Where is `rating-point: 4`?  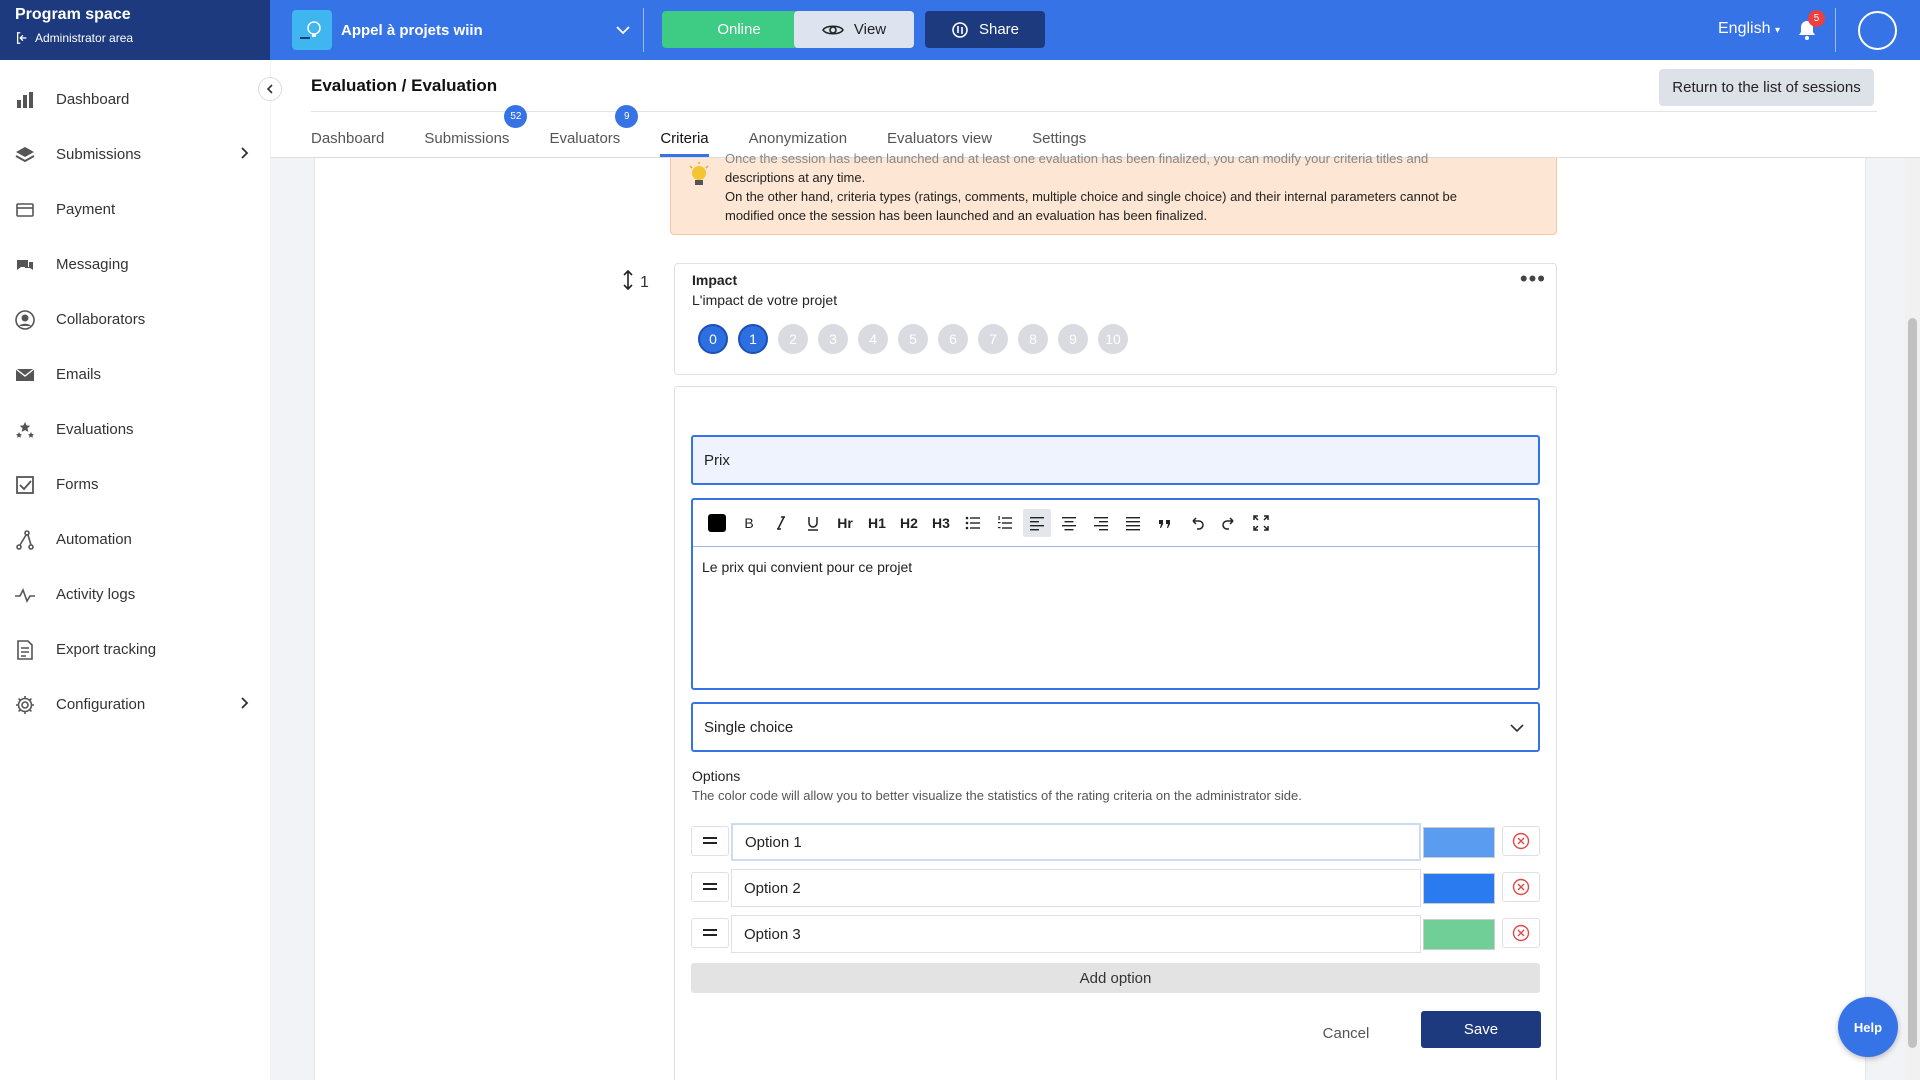
rating-point: 4 is located at coordinates (873, 339).